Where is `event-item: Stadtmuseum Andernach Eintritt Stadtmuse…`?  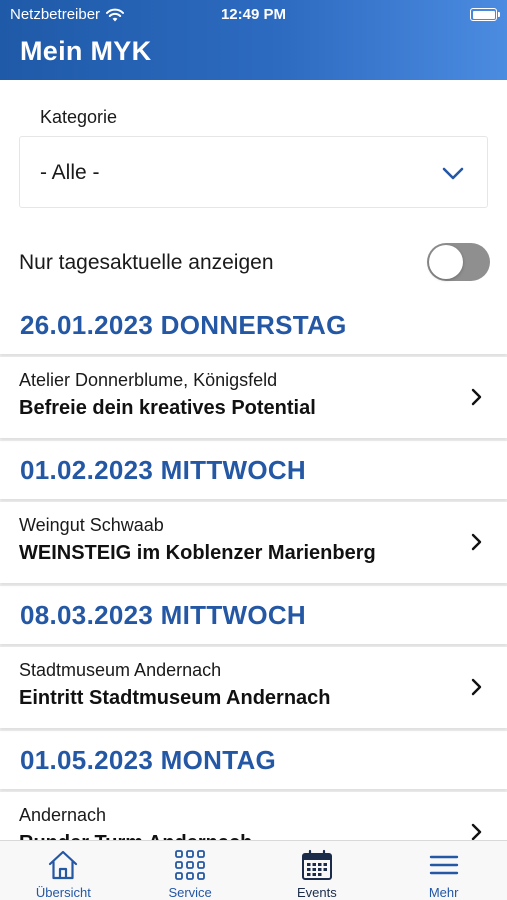
event-item: Stadtmuseum Andernach Eintritt Stadtmuse… is located at coordinates (253, 687).